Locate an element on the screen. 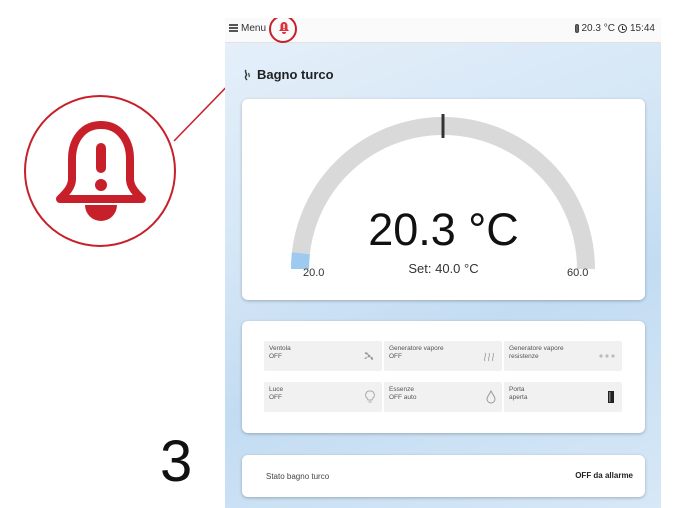  tile-generatore-vapore: Generatore vapore OFF is located at coordinates (443, 356).